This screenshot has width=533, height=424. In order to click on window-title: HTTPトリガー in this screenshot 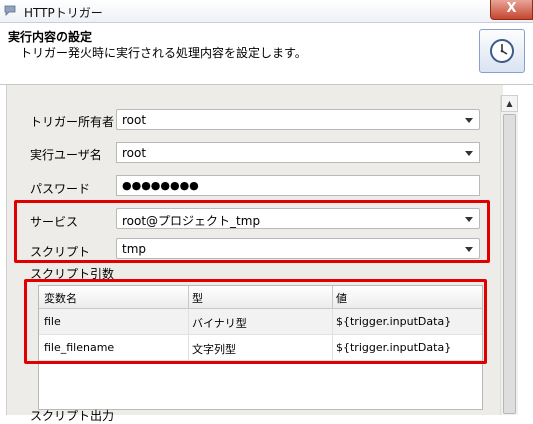, I will do `click(63, 13)`.